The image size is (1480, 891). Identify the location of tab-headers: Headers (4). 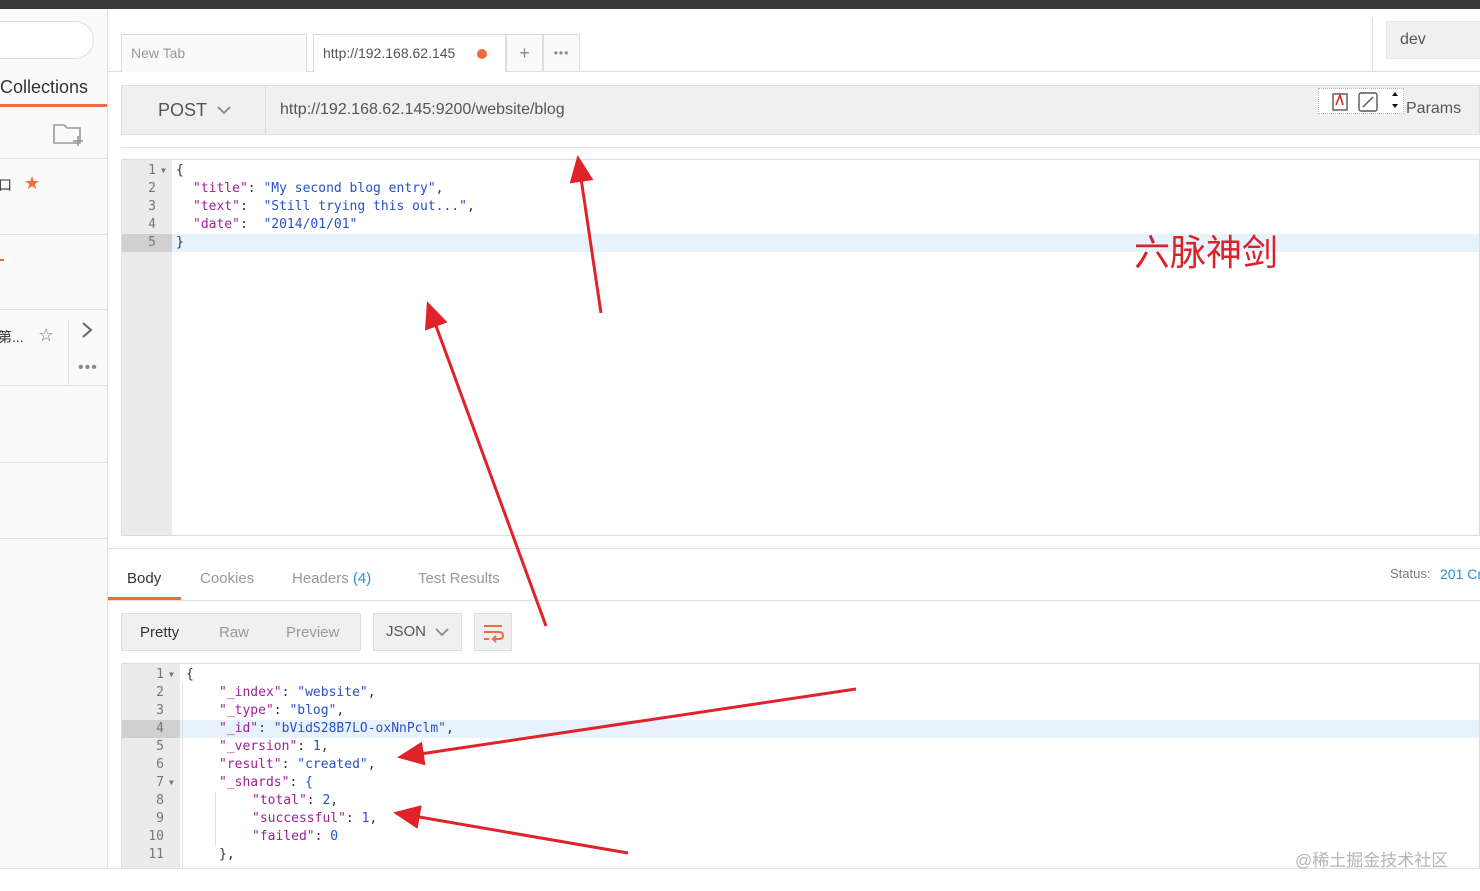
(331, 578).